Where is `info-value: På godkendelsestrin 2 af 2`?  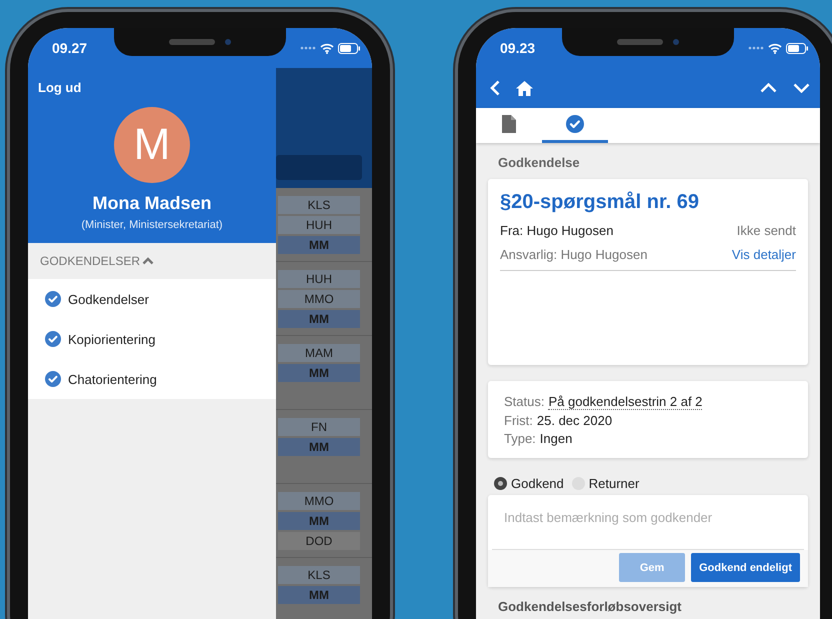
info-value: På godkendelsestrin 2 af 2 is located at coordinates (625, 402).